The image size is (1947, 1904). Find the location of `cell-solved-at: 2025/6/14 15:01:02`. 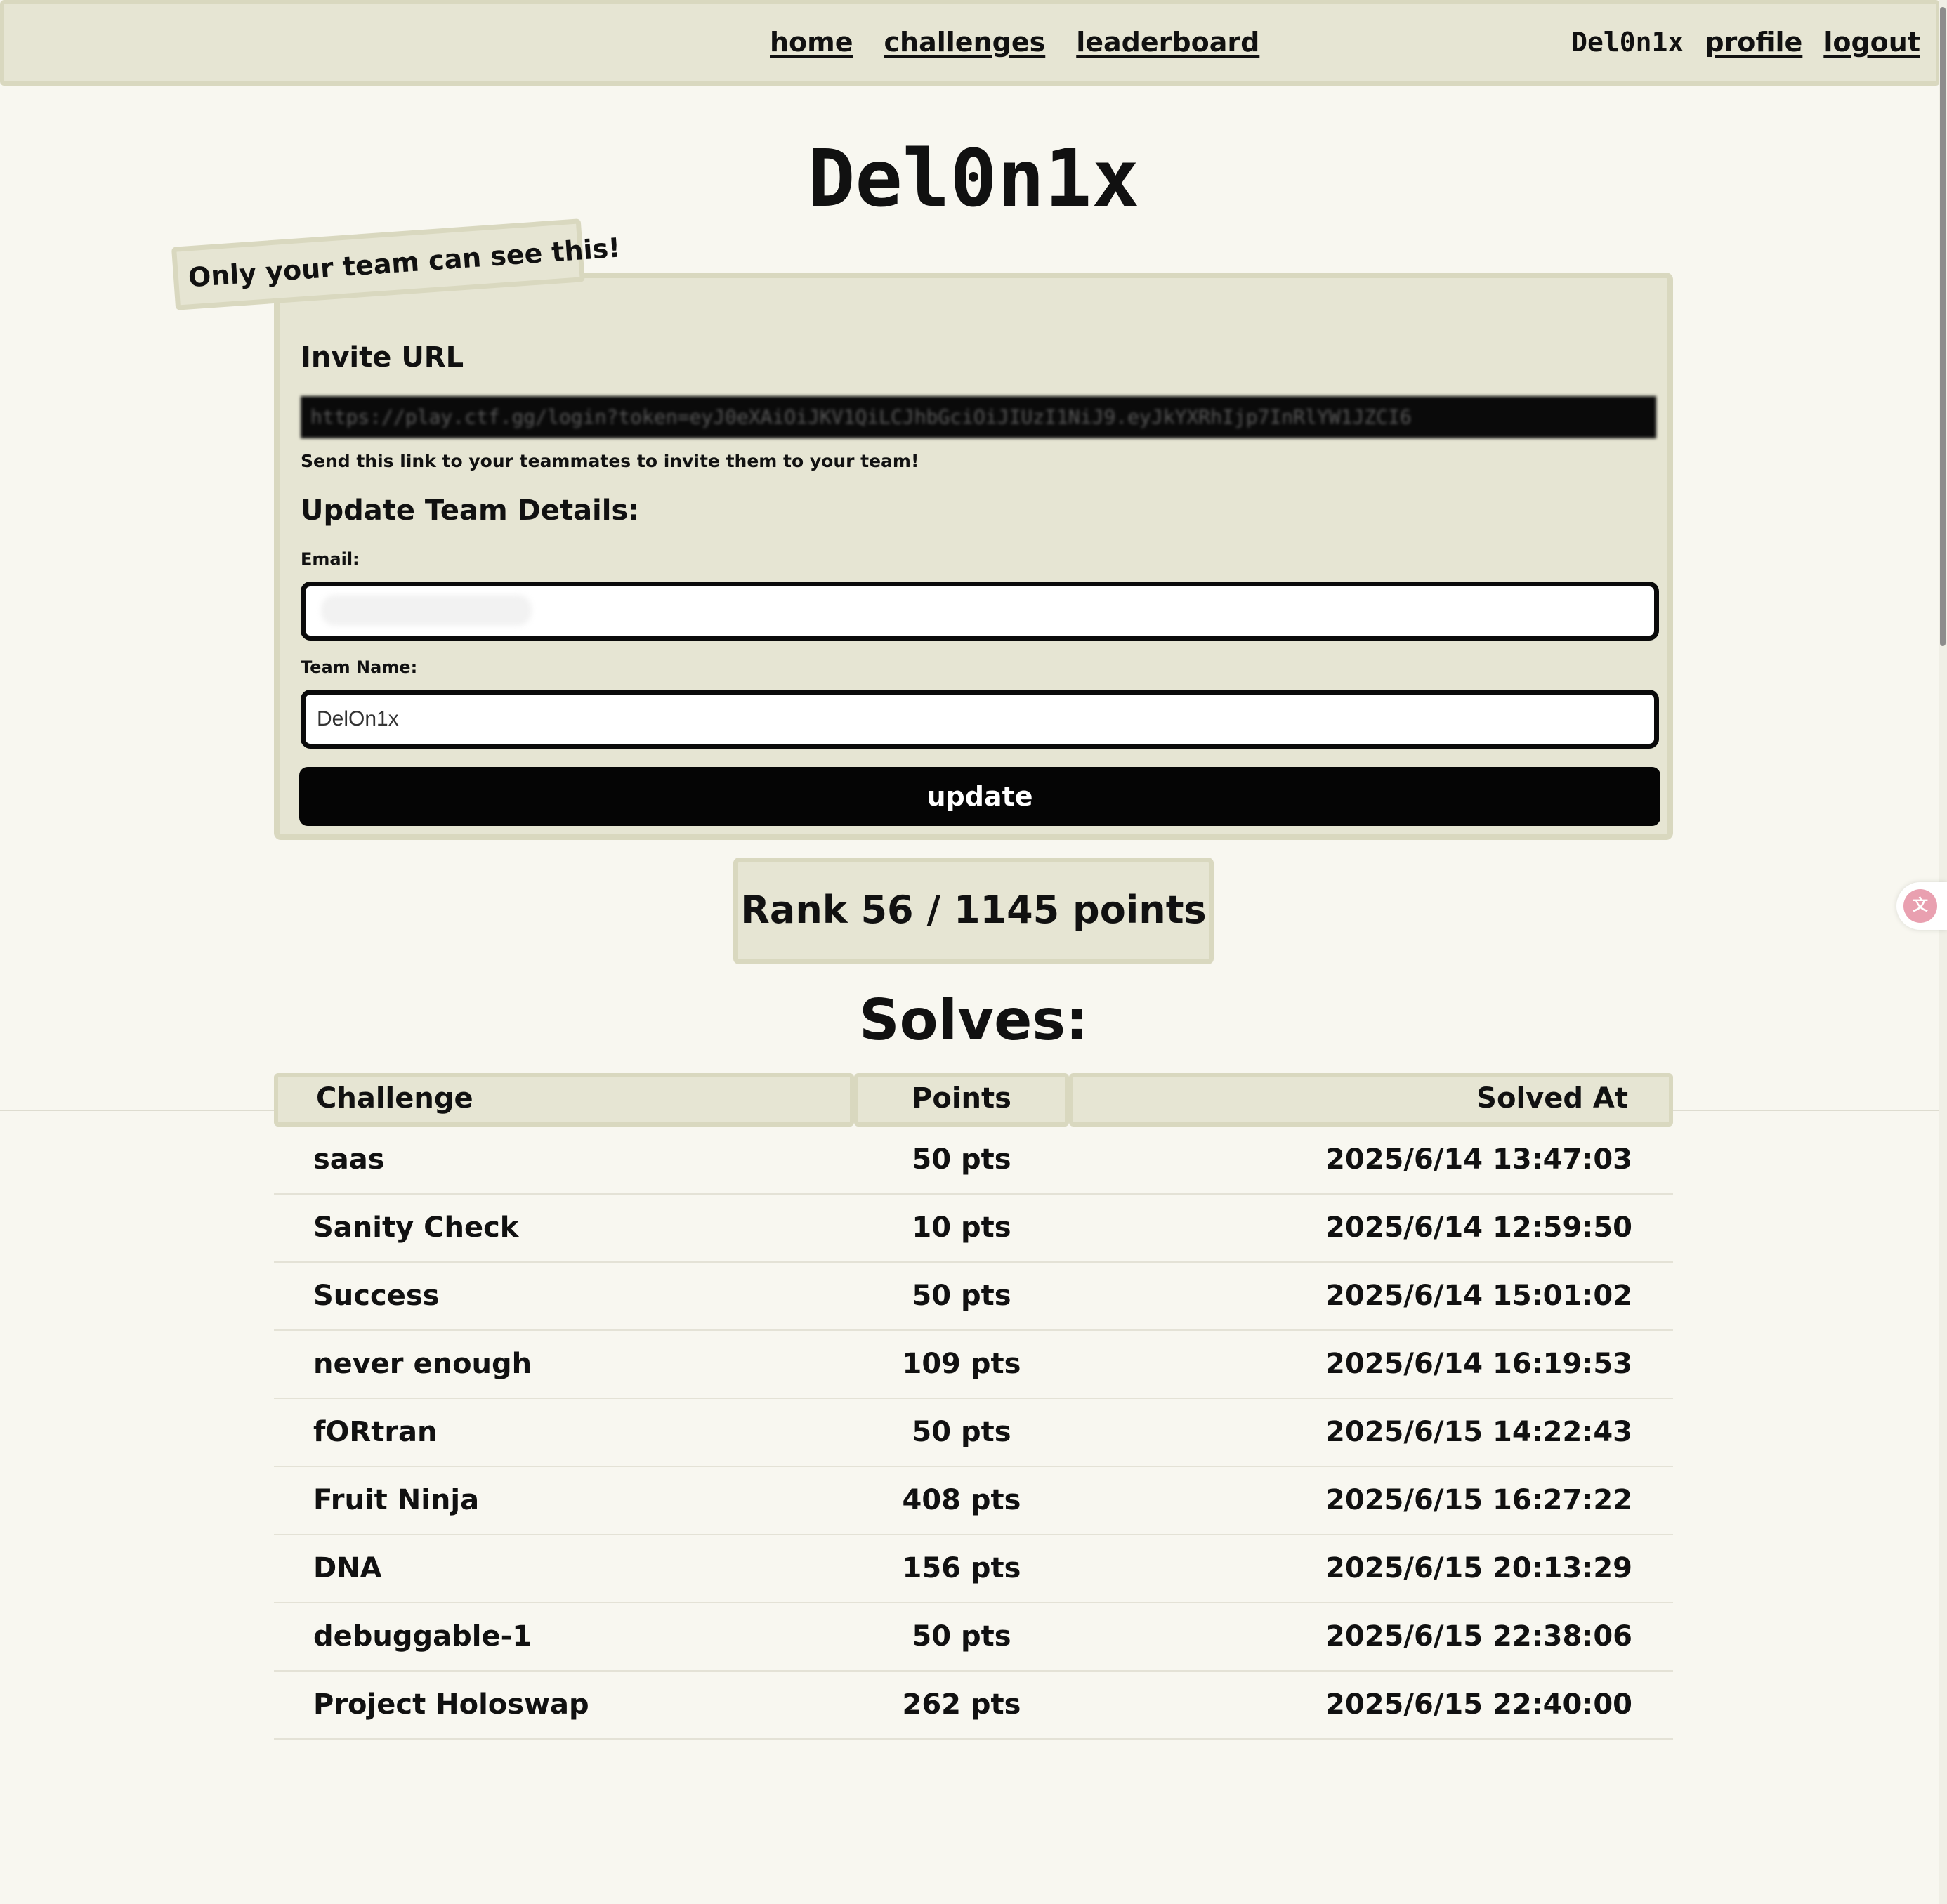

cell-solved-at: 2025/6/14 15:01:02 is located at coordinates (1478, 1296).